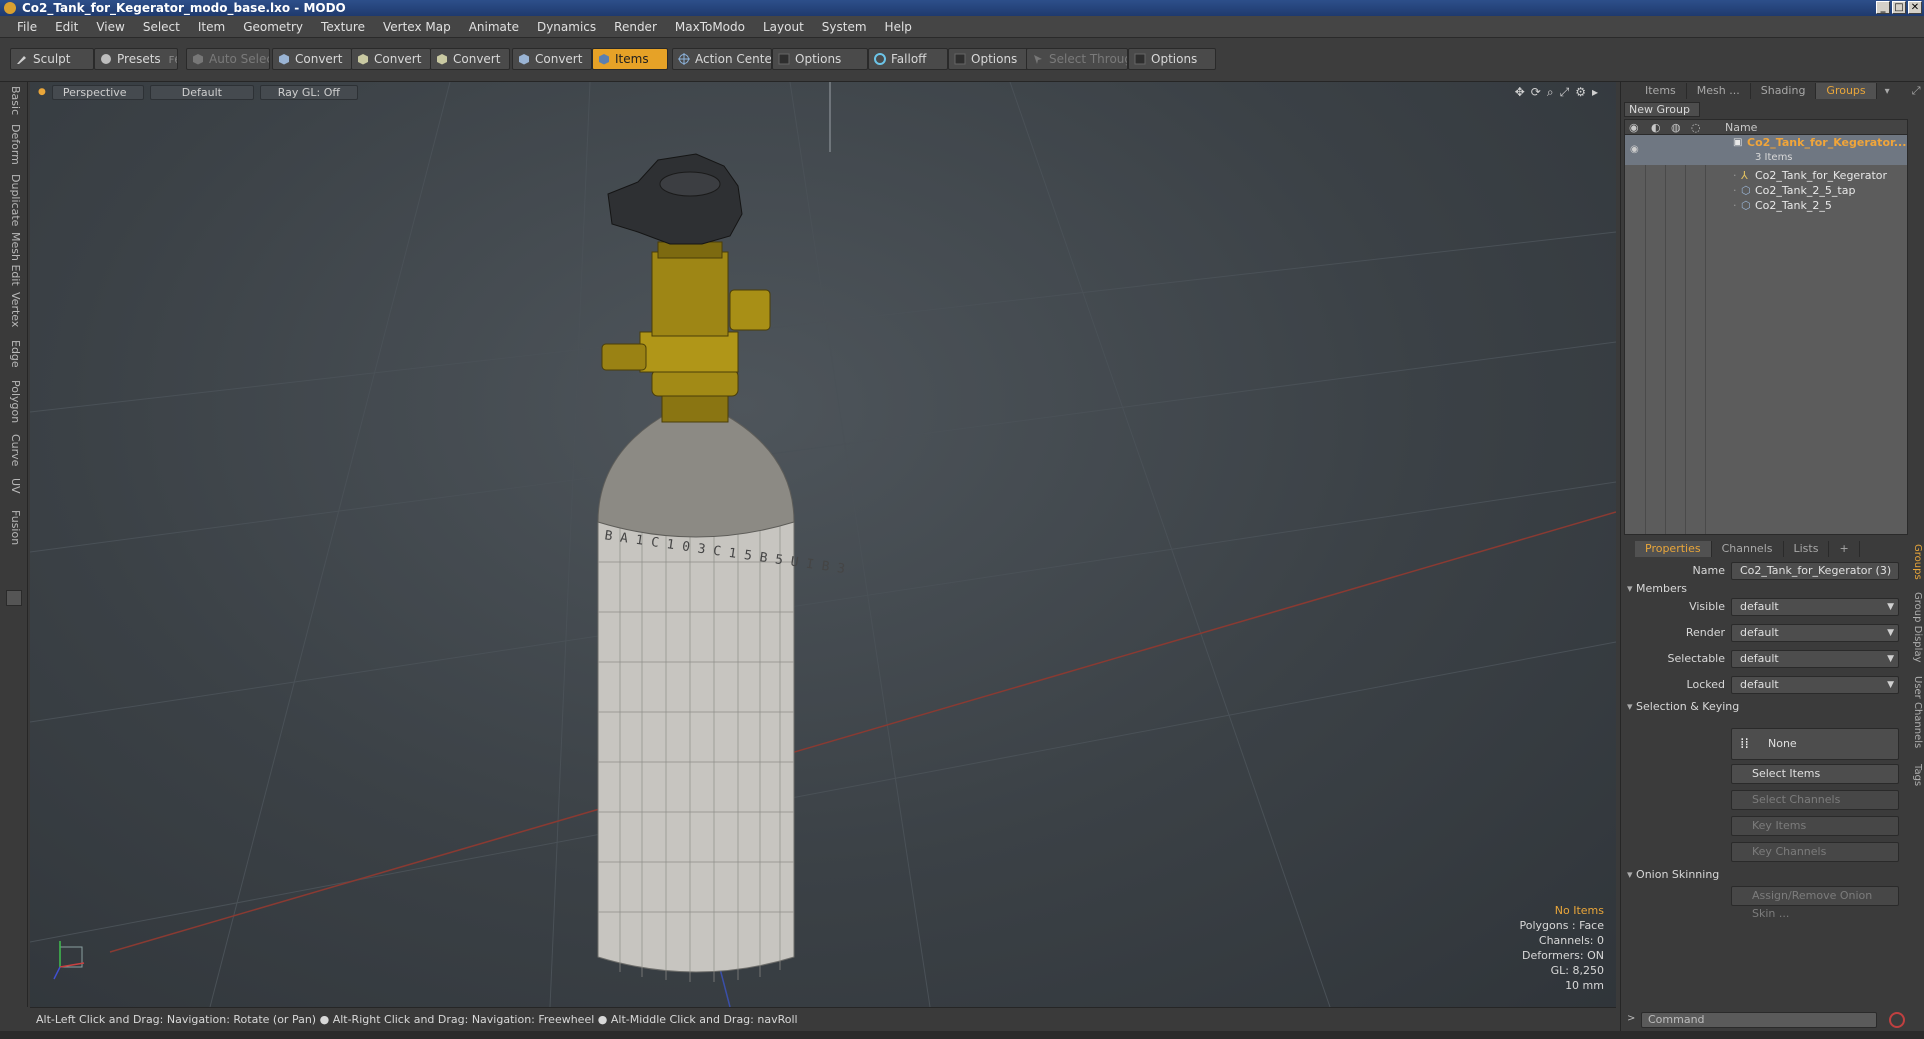  What do you see at coordinates (1565, 92) in the screenshot?
I see `fit-icon: ⤢` at bounding box center [1565, 92].